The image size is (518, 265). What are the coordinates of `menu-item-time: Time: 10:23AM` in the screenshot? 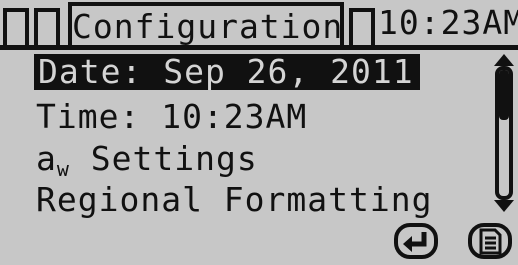 It's located at (171, 117).